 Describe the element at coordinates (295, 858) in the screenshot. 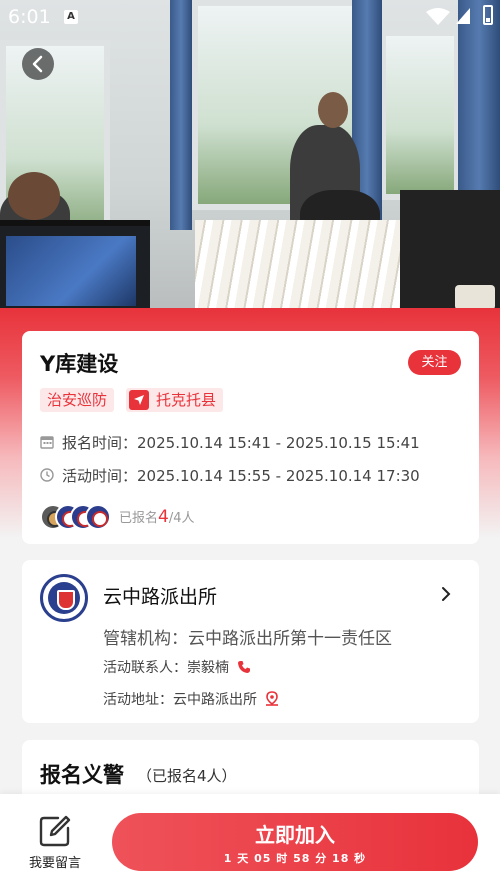

I see `countdown-timer: 1 天 05 时 58 分 18 秒` at that location.